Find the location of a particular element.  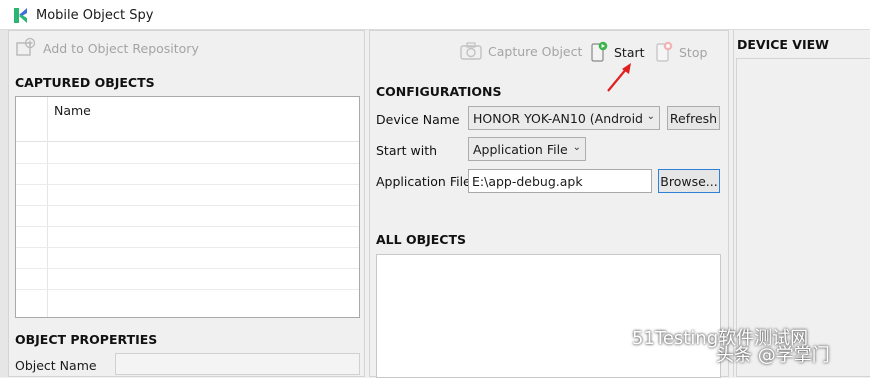

device-name-value: HONOR YOK-AN10 (Android is located at coordinates (558, 118).